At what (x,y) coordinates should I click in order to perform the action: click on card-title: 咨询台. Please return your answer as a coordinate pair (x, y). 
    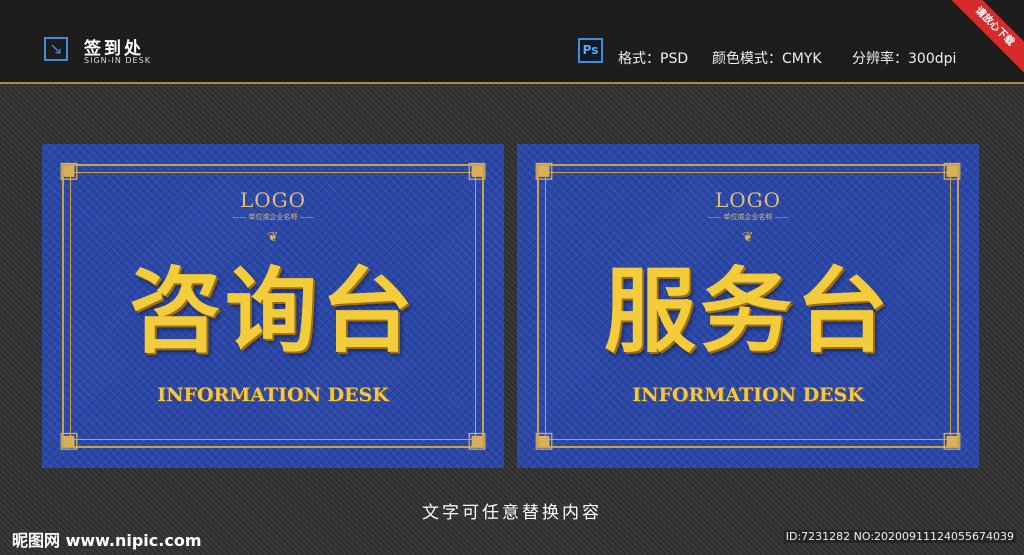
    Looking at the image, I should click on (272, 311).